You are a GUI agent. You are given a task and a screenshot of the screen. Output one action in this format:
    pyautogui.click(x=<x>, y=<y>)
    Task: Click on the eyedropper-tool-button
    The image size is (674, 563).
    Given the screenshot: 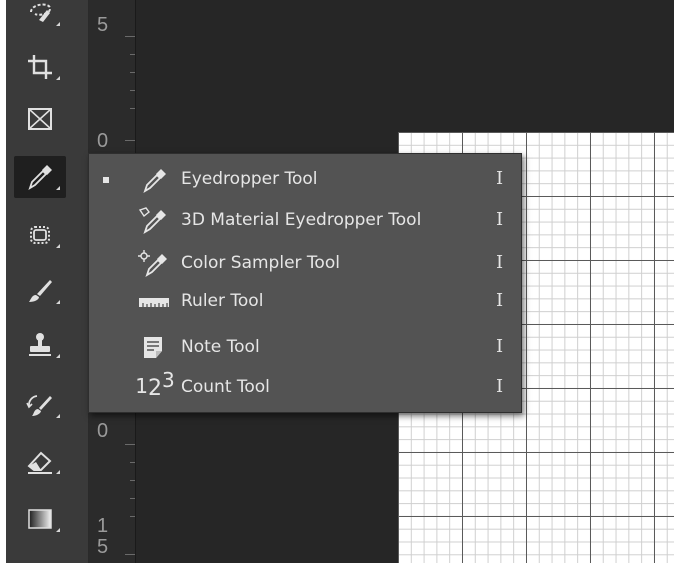 What is the action you would take?
    pyautogui.click(x=40, y=177)
    